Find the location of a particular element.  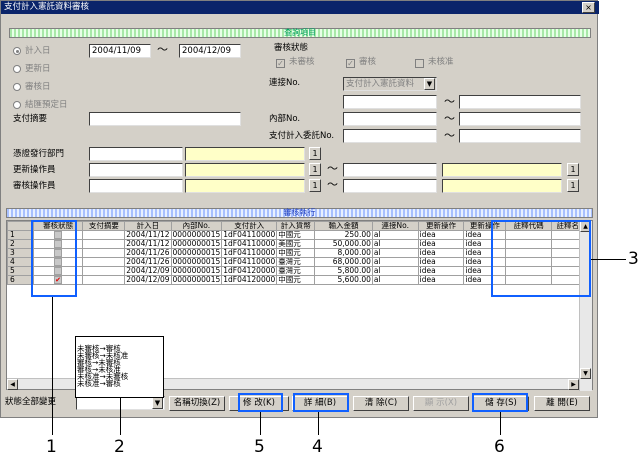

payment-trust-no-to-input is located at coordinates (520, 136).